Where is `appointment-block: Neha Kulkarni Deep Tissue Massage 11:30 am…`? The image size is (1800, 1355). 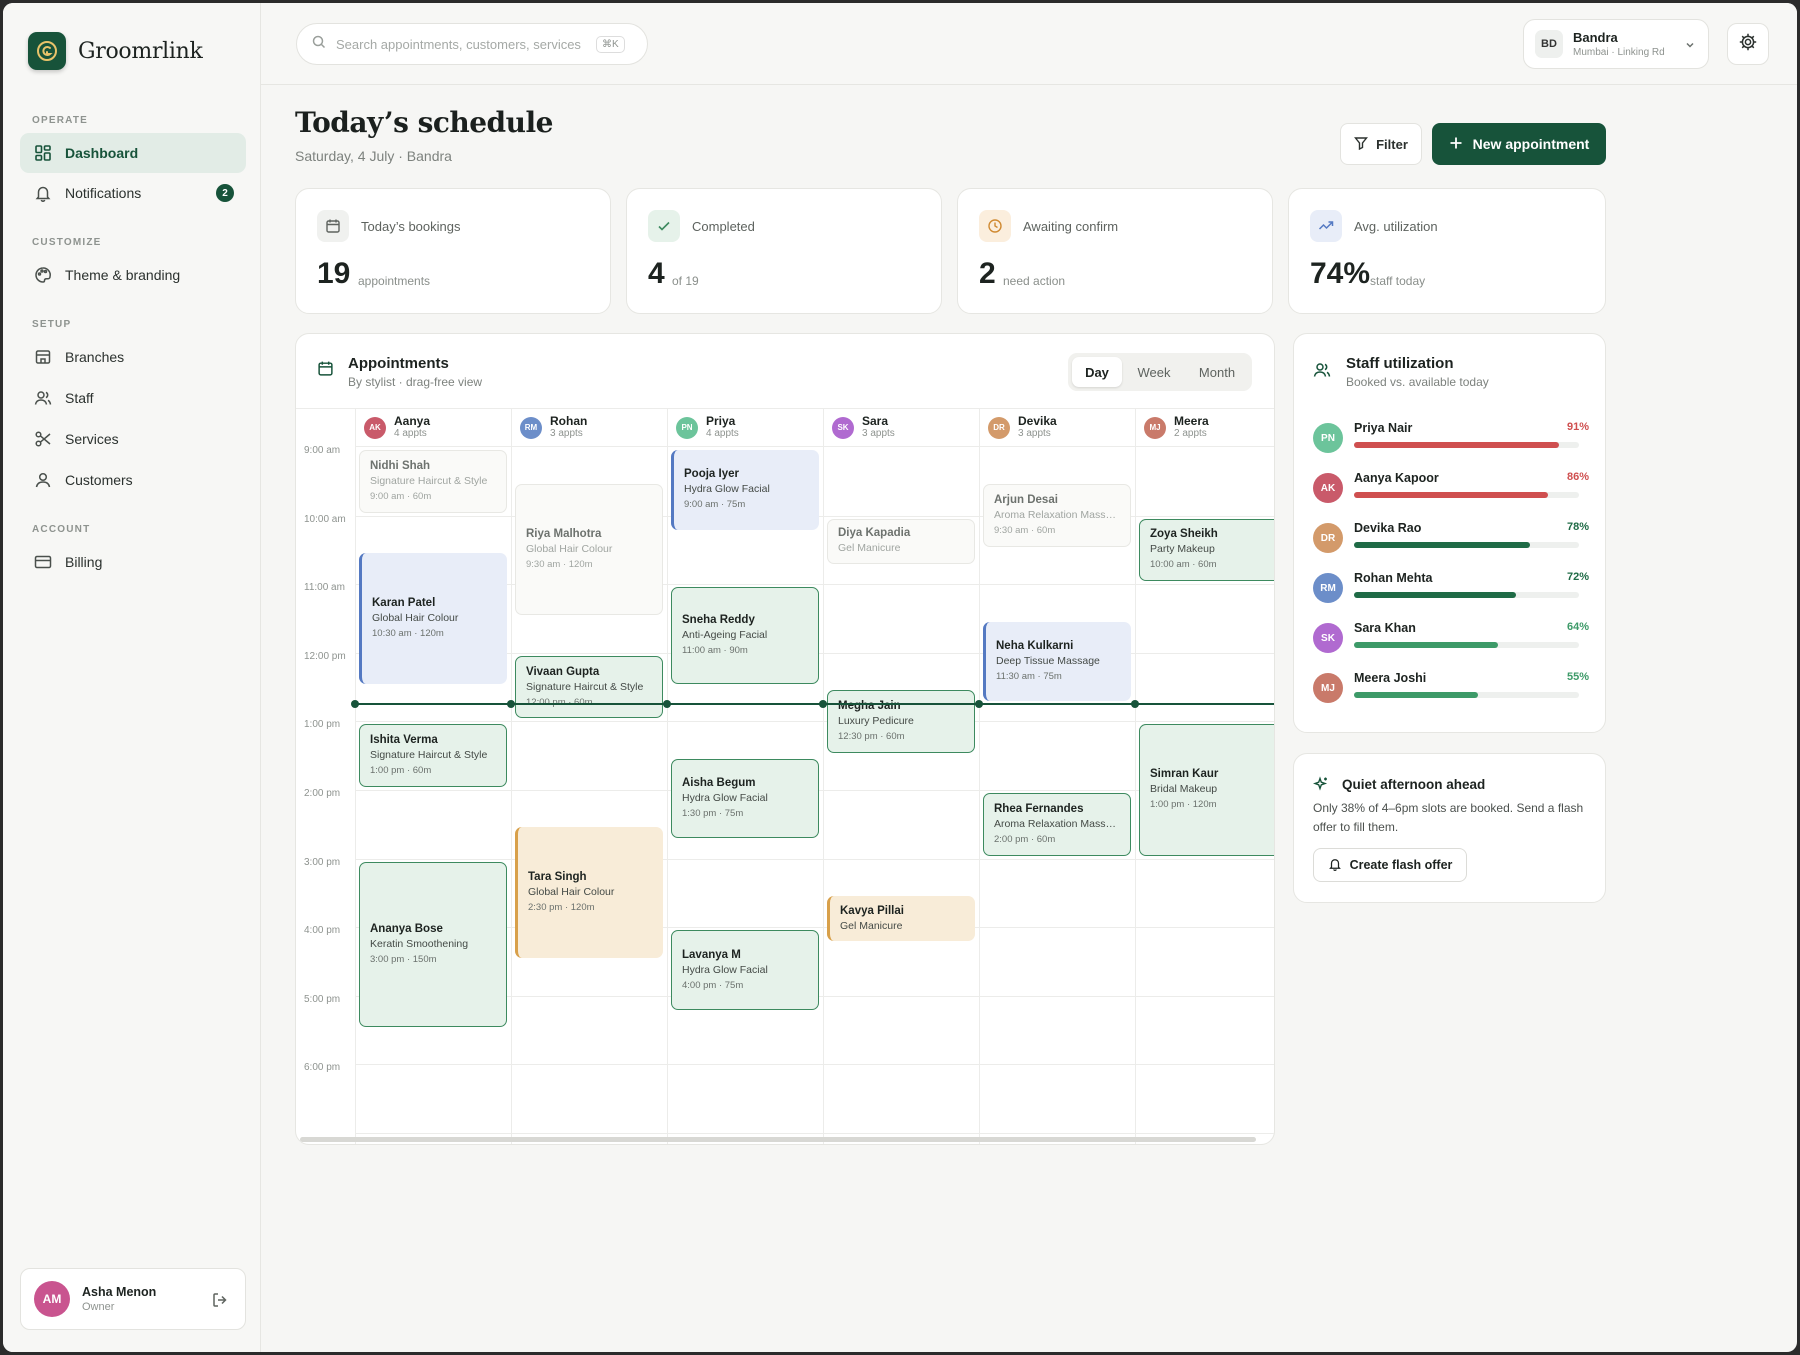 appointment-block: Neha Kulkarni Deep Tissue Massage 11:30 am… is located at coordinates (1057, 661).